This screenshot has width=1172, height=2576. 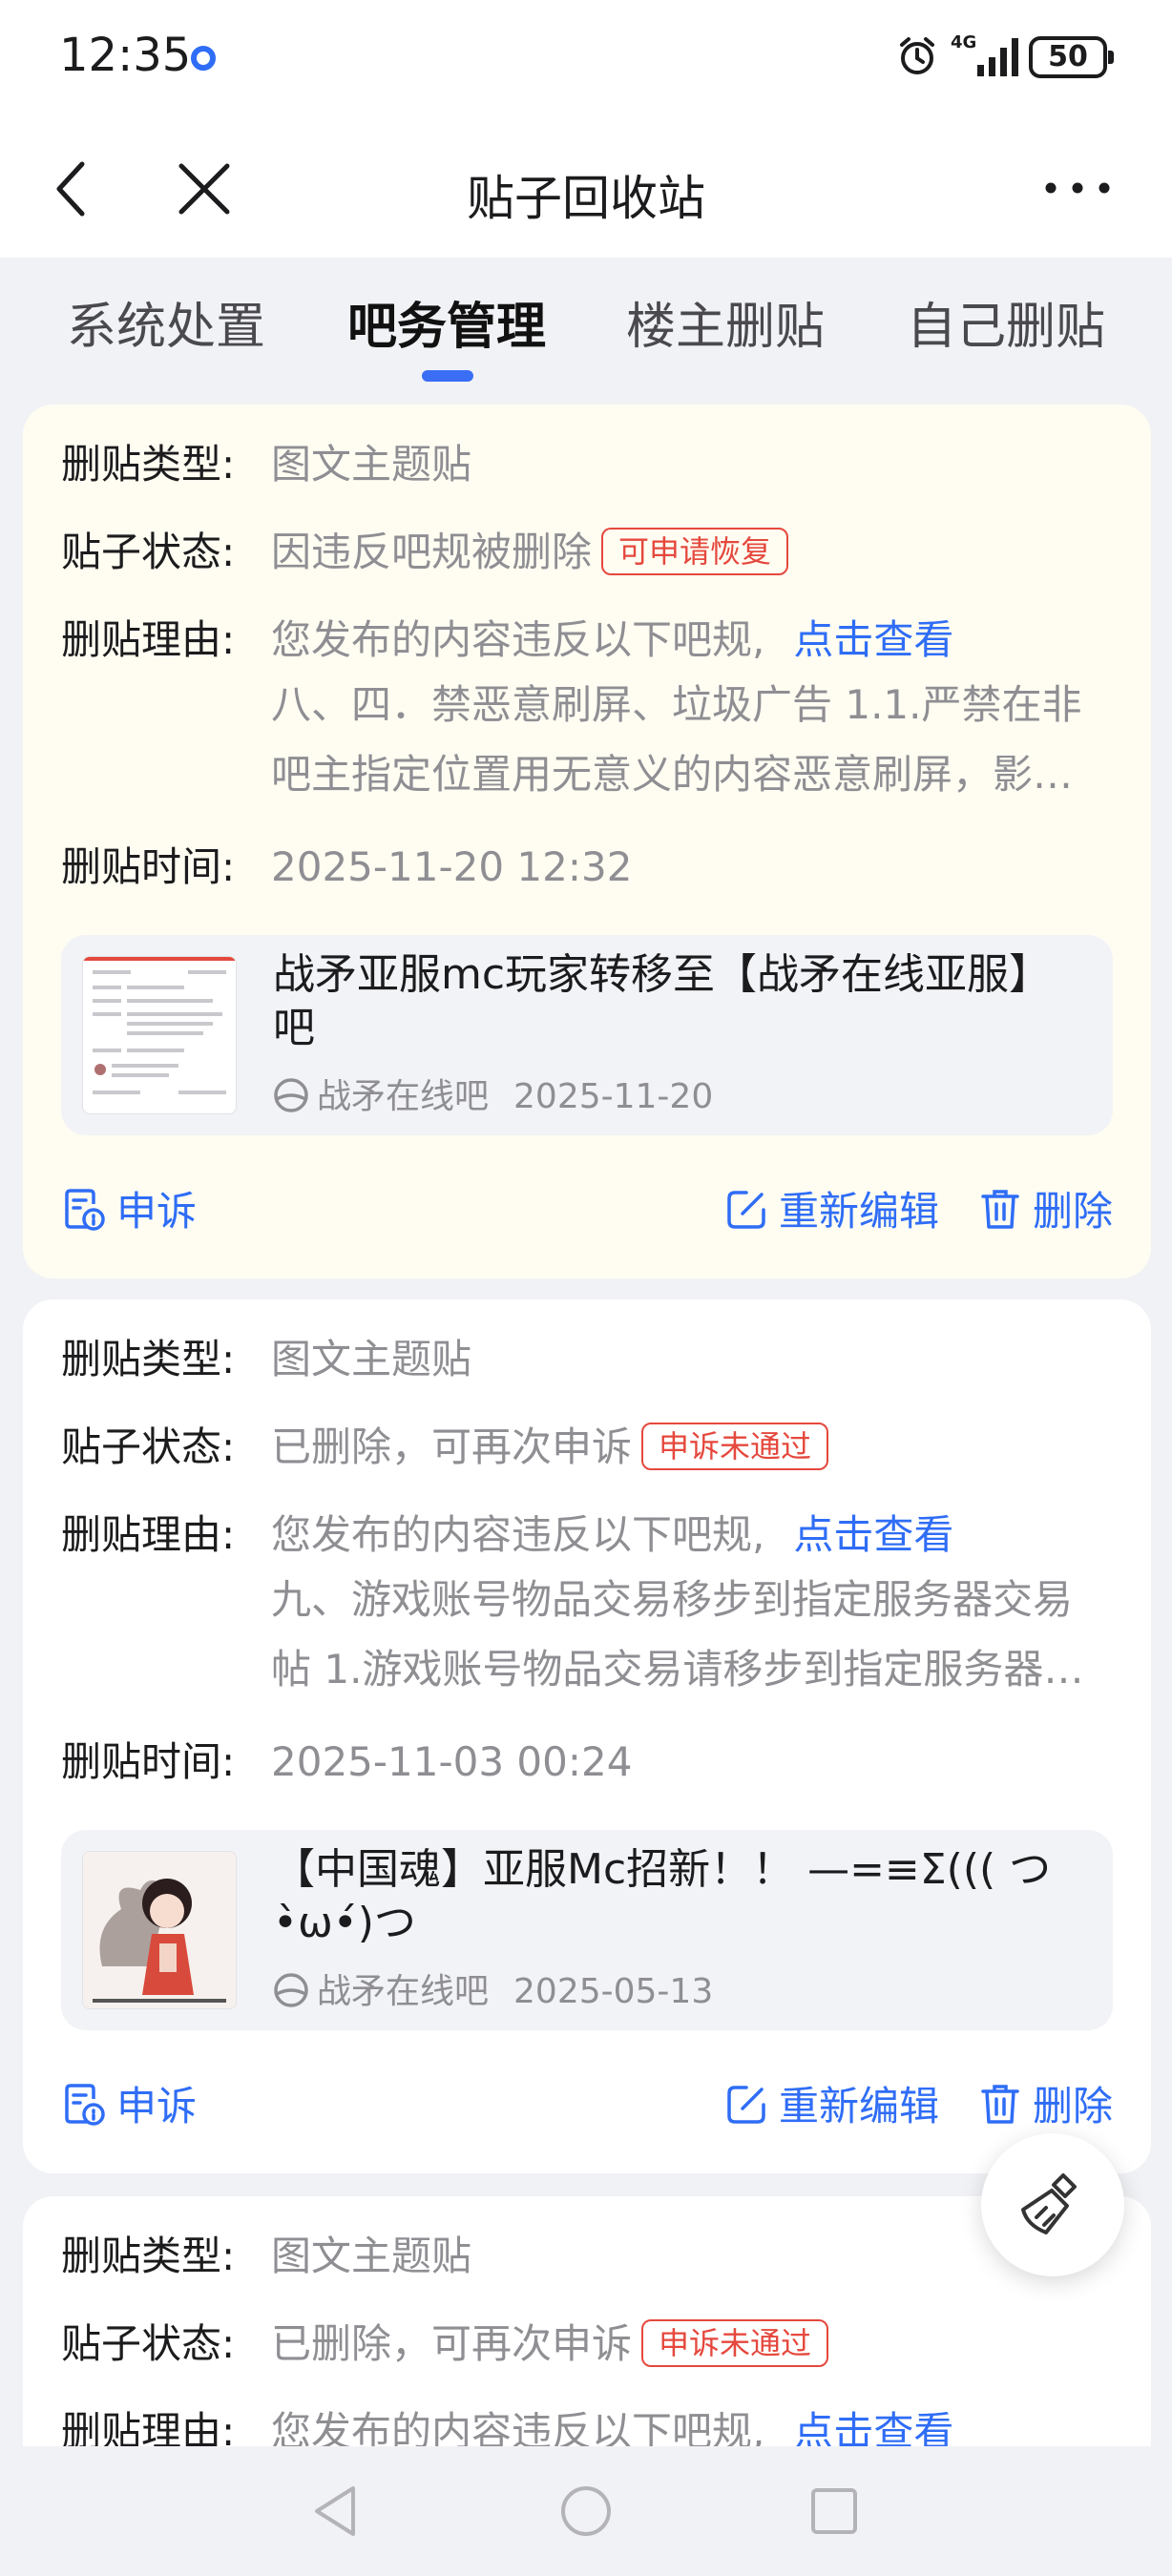 What do you see at coordinates (447, 376) in the screenshot?
I see `active-tab-indicator` at bounding box center [447, 376].